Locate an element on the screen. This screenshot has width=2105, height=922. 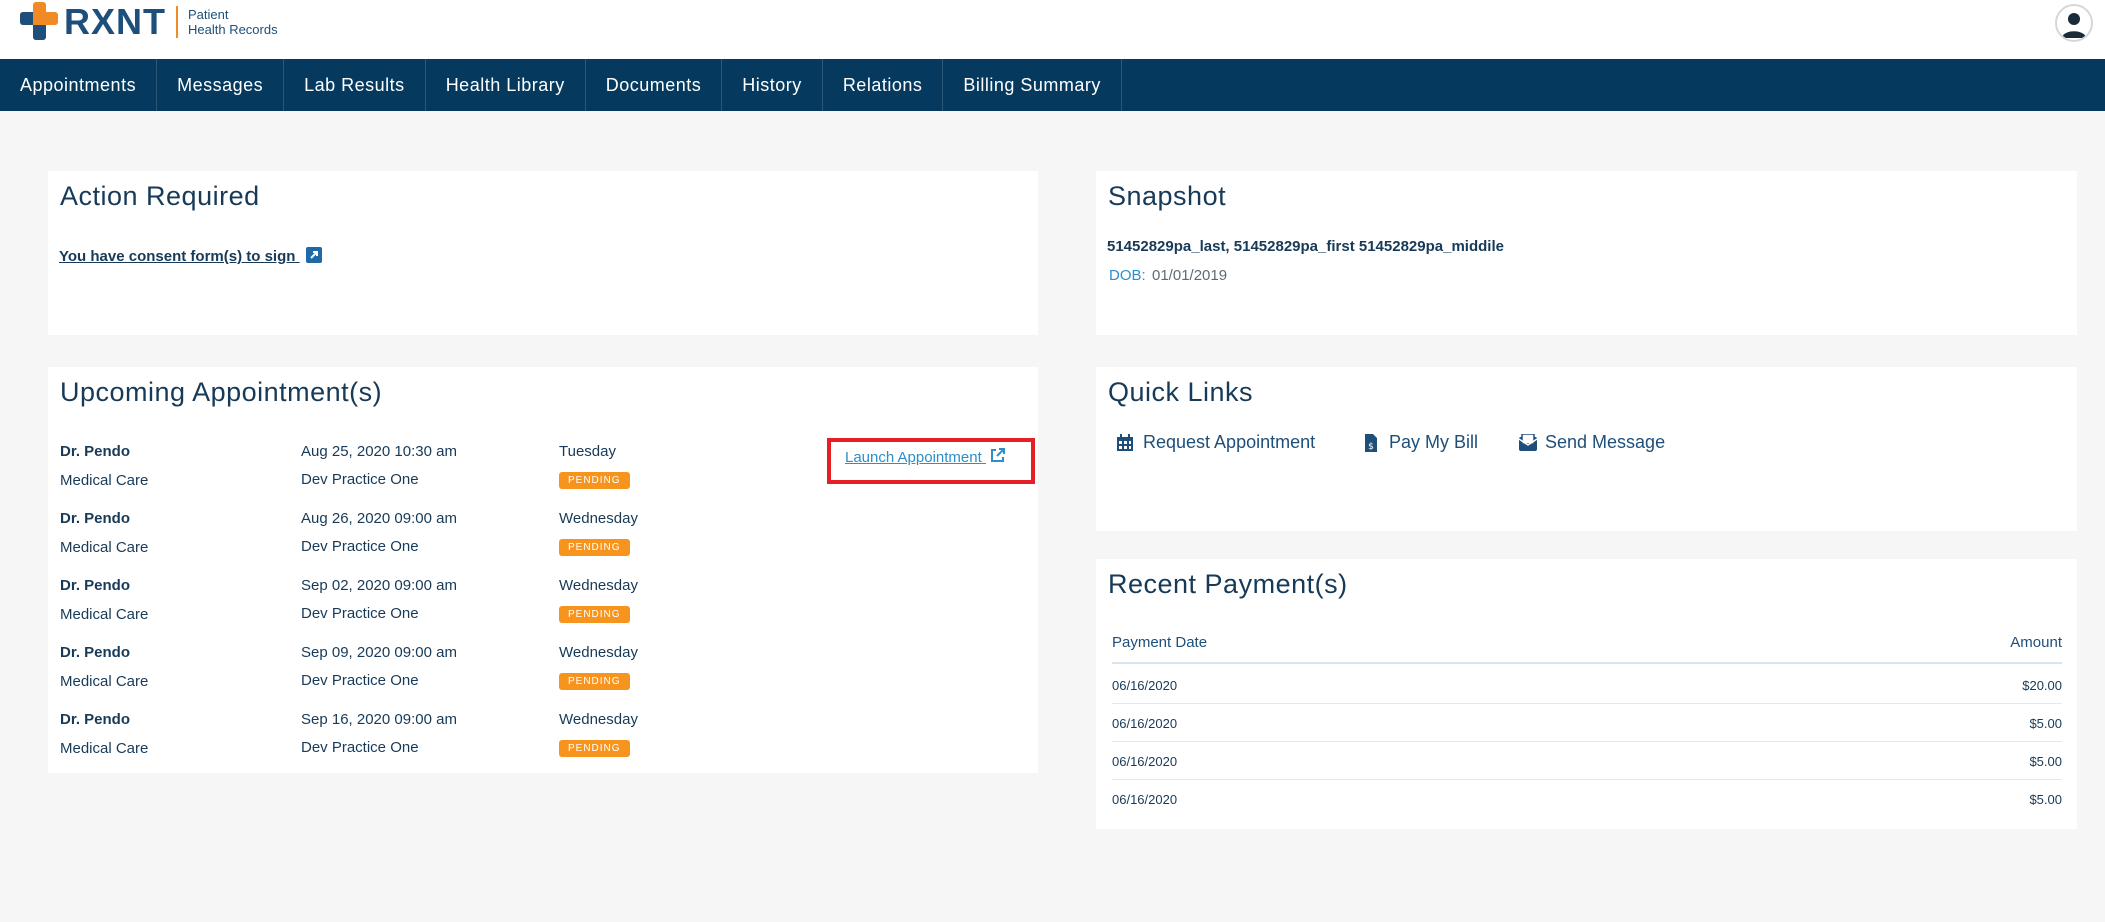
brand-subtitle: Patient Health Records is located at coordinates (233, 22).